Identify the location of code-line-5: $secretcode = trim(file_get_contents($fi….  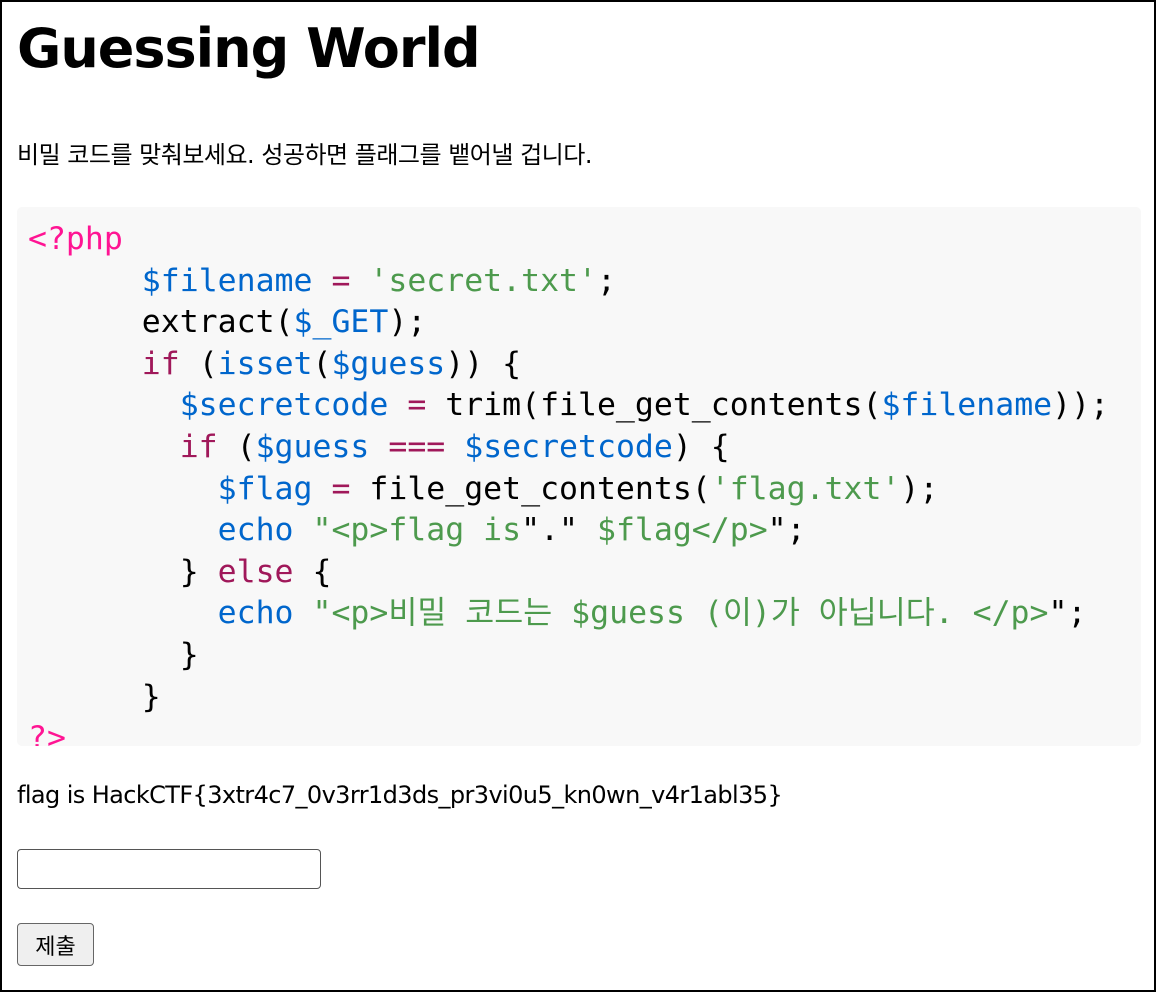
(644, 405).